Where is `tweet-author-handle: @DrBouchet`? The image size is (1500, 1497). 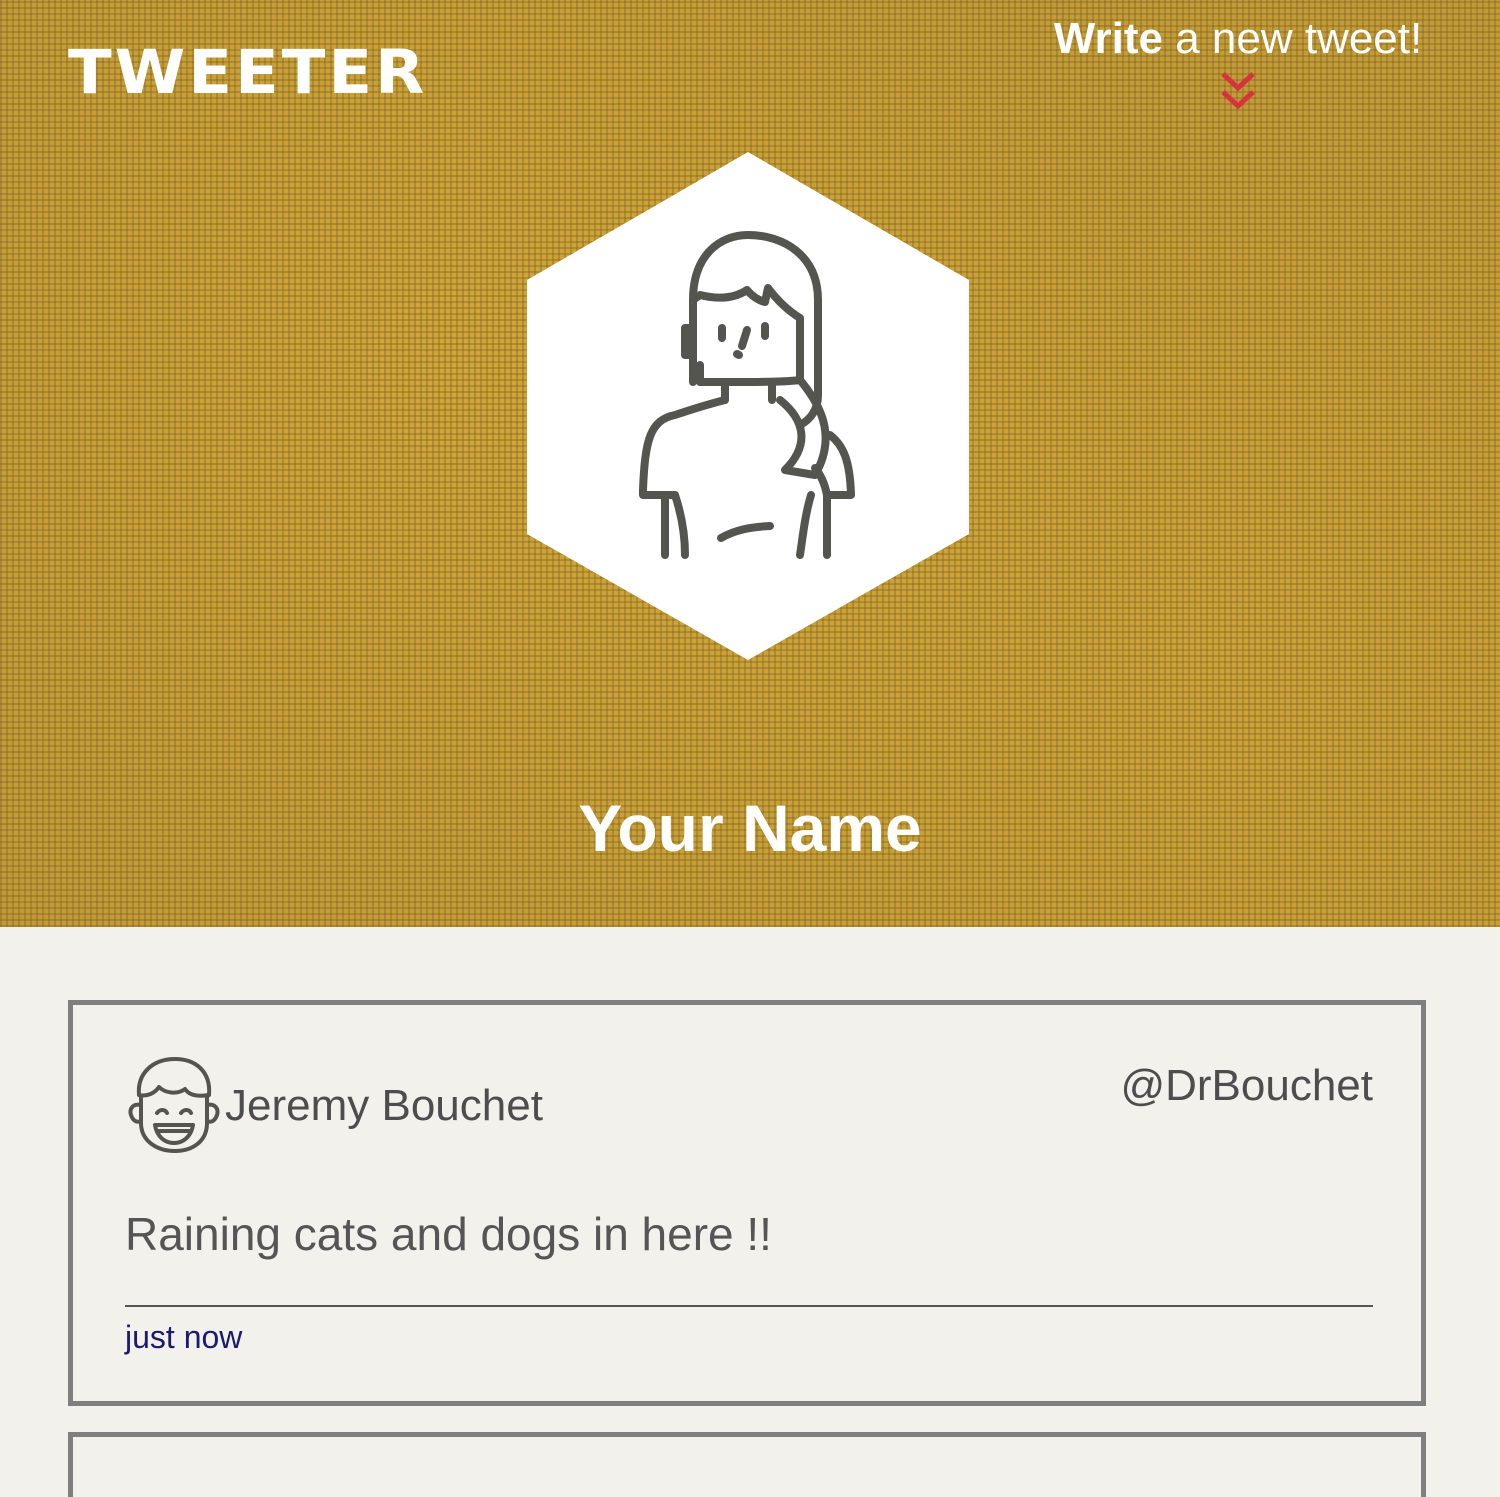 tweet-author-handle: @DrBouchet is located at coordinates (1246, 1086).